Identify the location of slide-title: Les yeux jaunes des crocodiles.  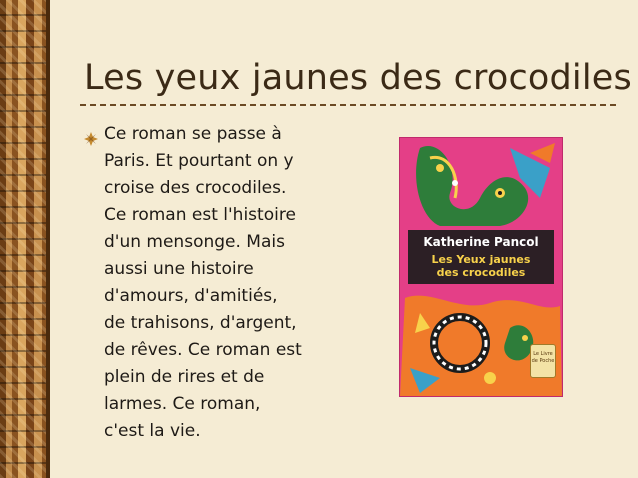
(358, 78).